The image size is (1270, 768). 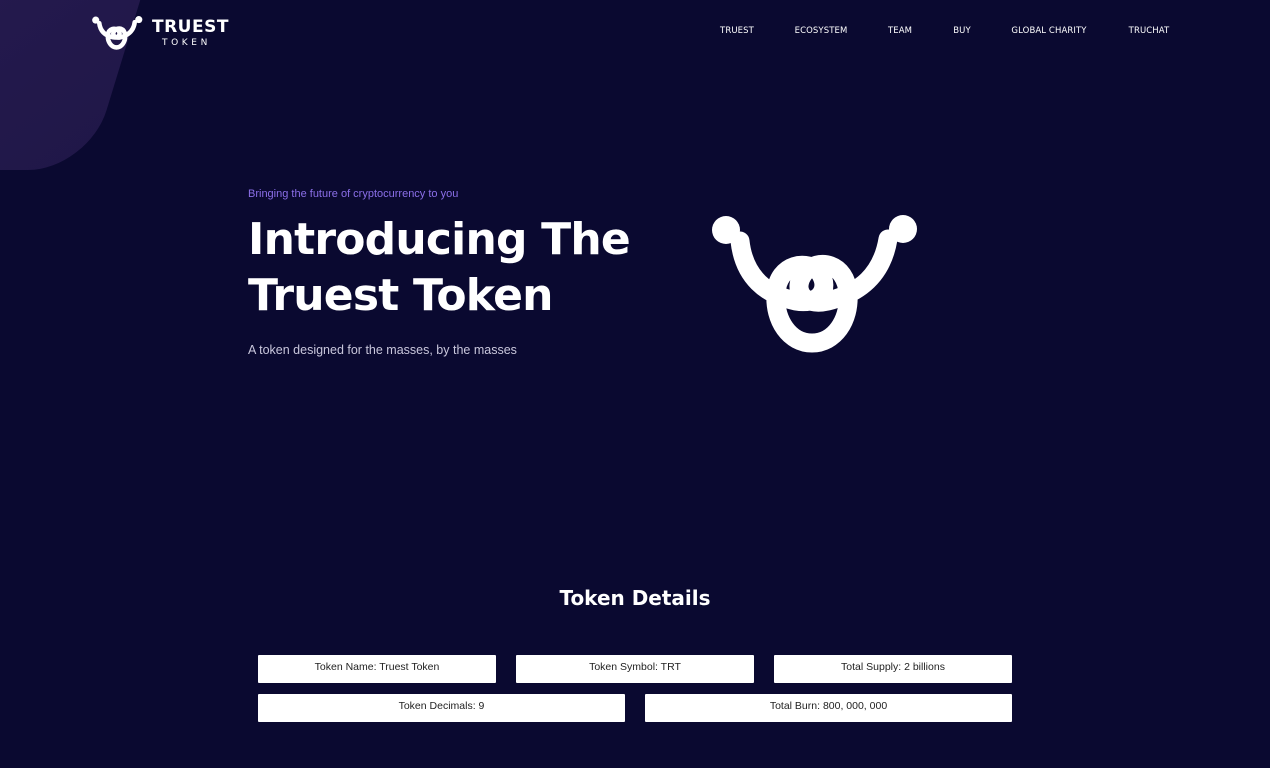 I want to click on total-burn-box: Total Burn: 800, 000, 000, so click(x=828, y=708).